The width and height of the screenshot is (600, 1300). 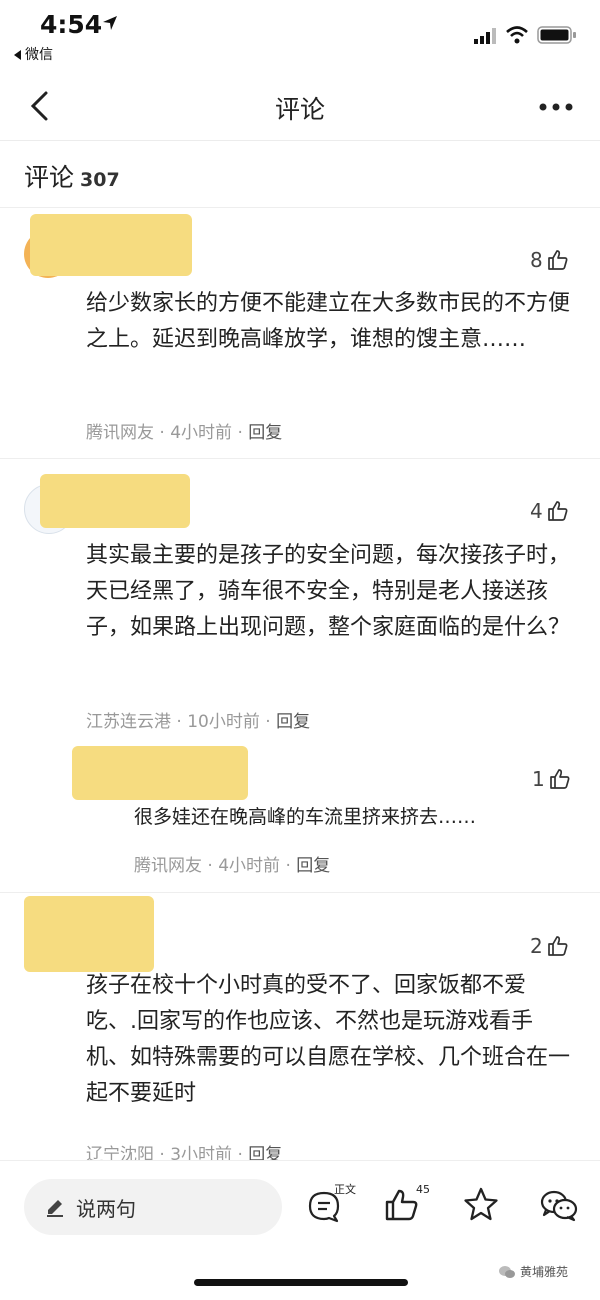 I want to click on wifi-icon, so click(x=517, y=35).